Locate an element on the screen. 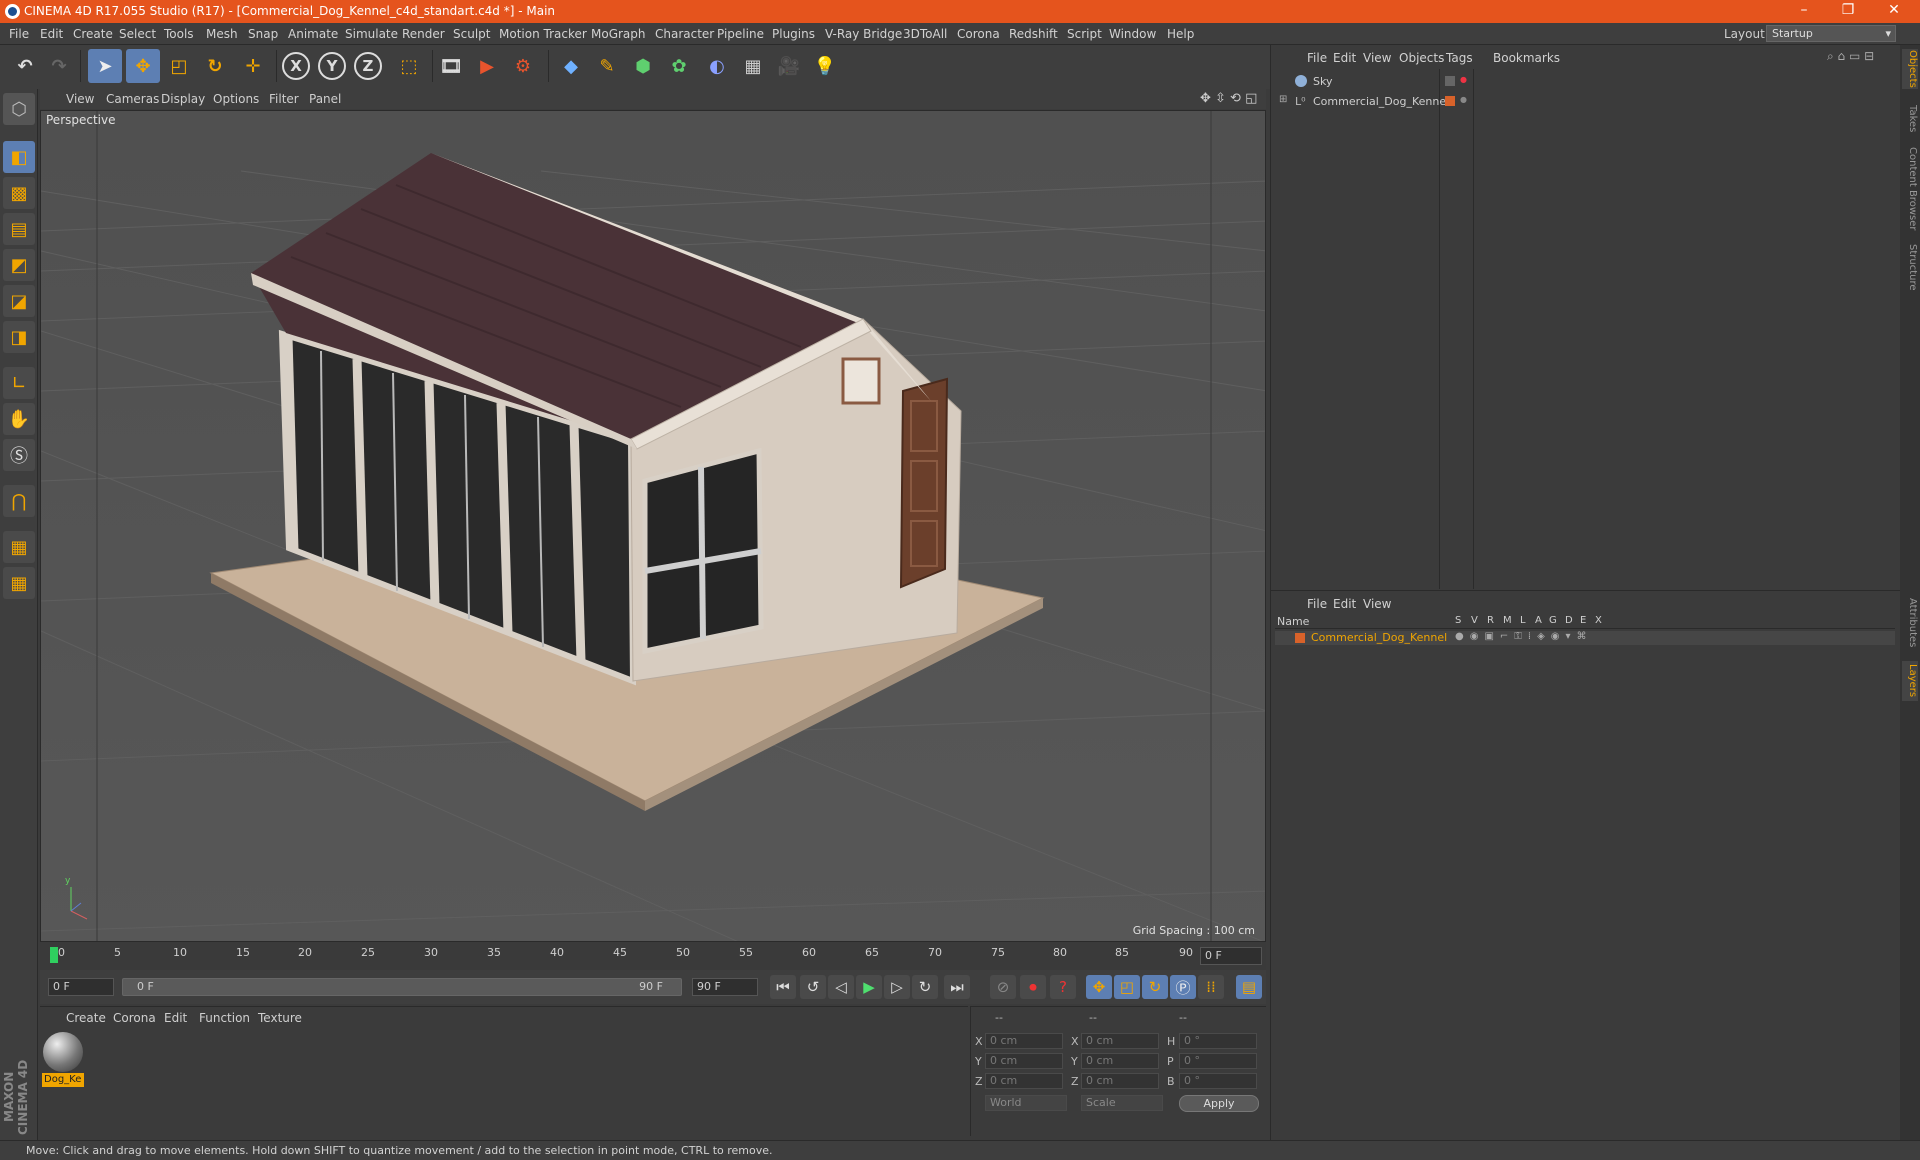 The height and width of the screenshot is (1160, 1920). rot-h-field: 0 ° is located at coordinates (1218, 1041).